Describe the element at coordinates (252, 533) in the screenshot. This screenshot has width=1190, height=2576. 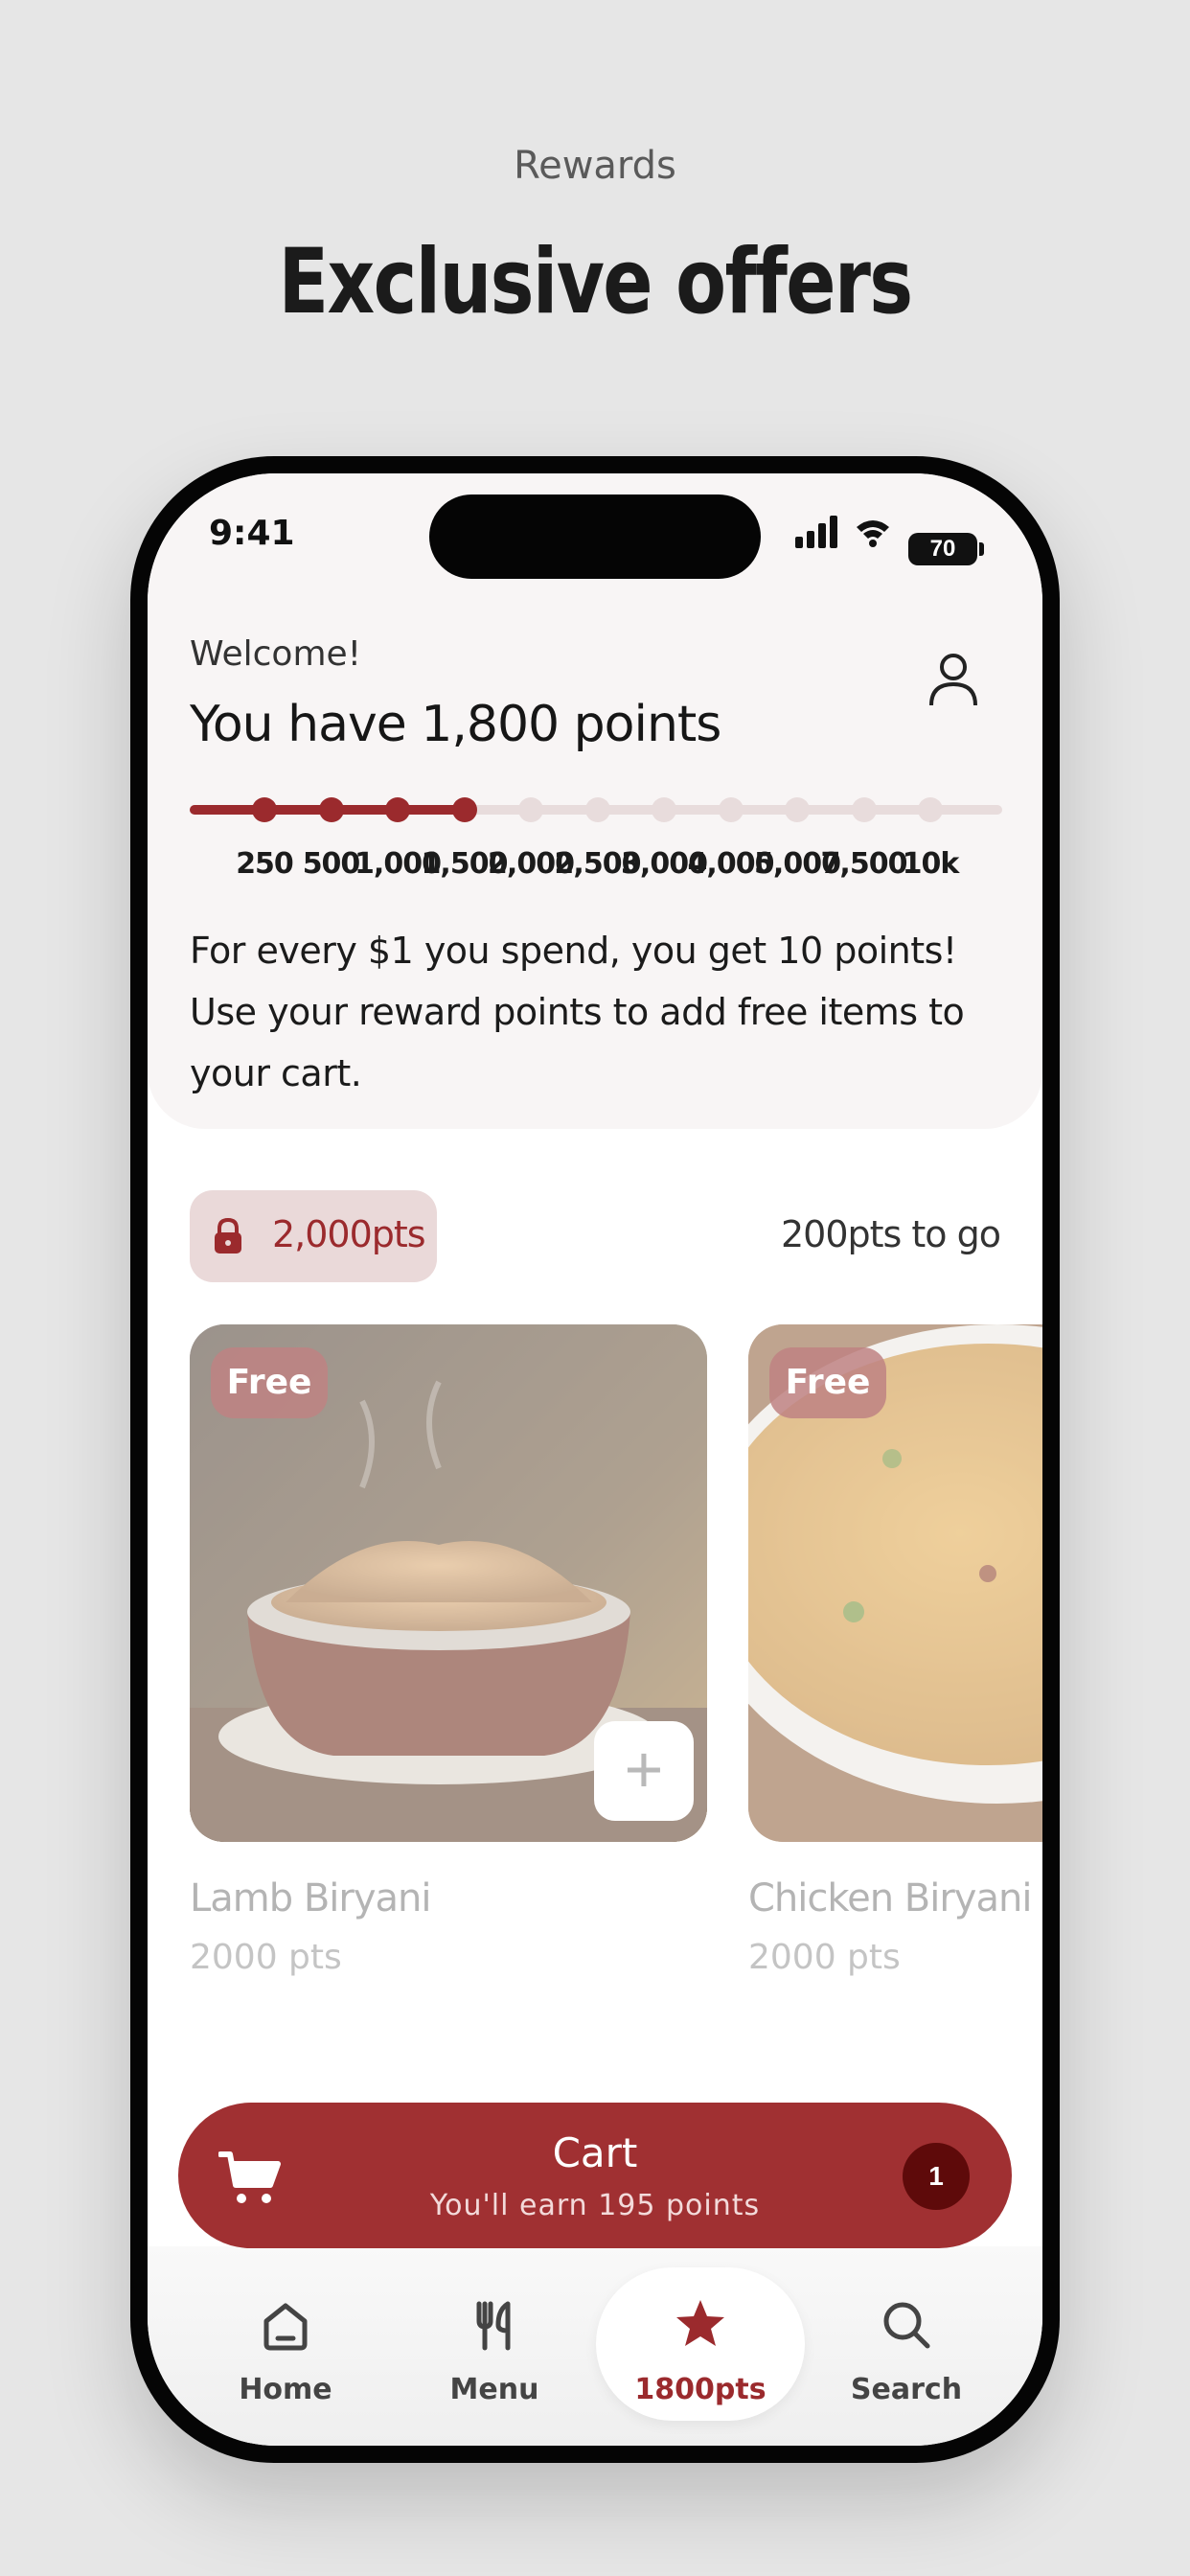
I see `status-time: 9:41` at that location.